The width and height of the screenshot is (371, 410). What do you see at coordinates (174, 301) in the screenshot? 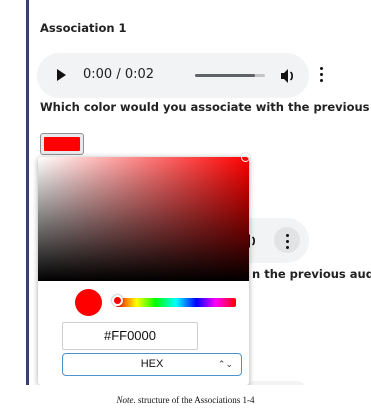
I see `hue-slider` at bounding box center [174, 301].